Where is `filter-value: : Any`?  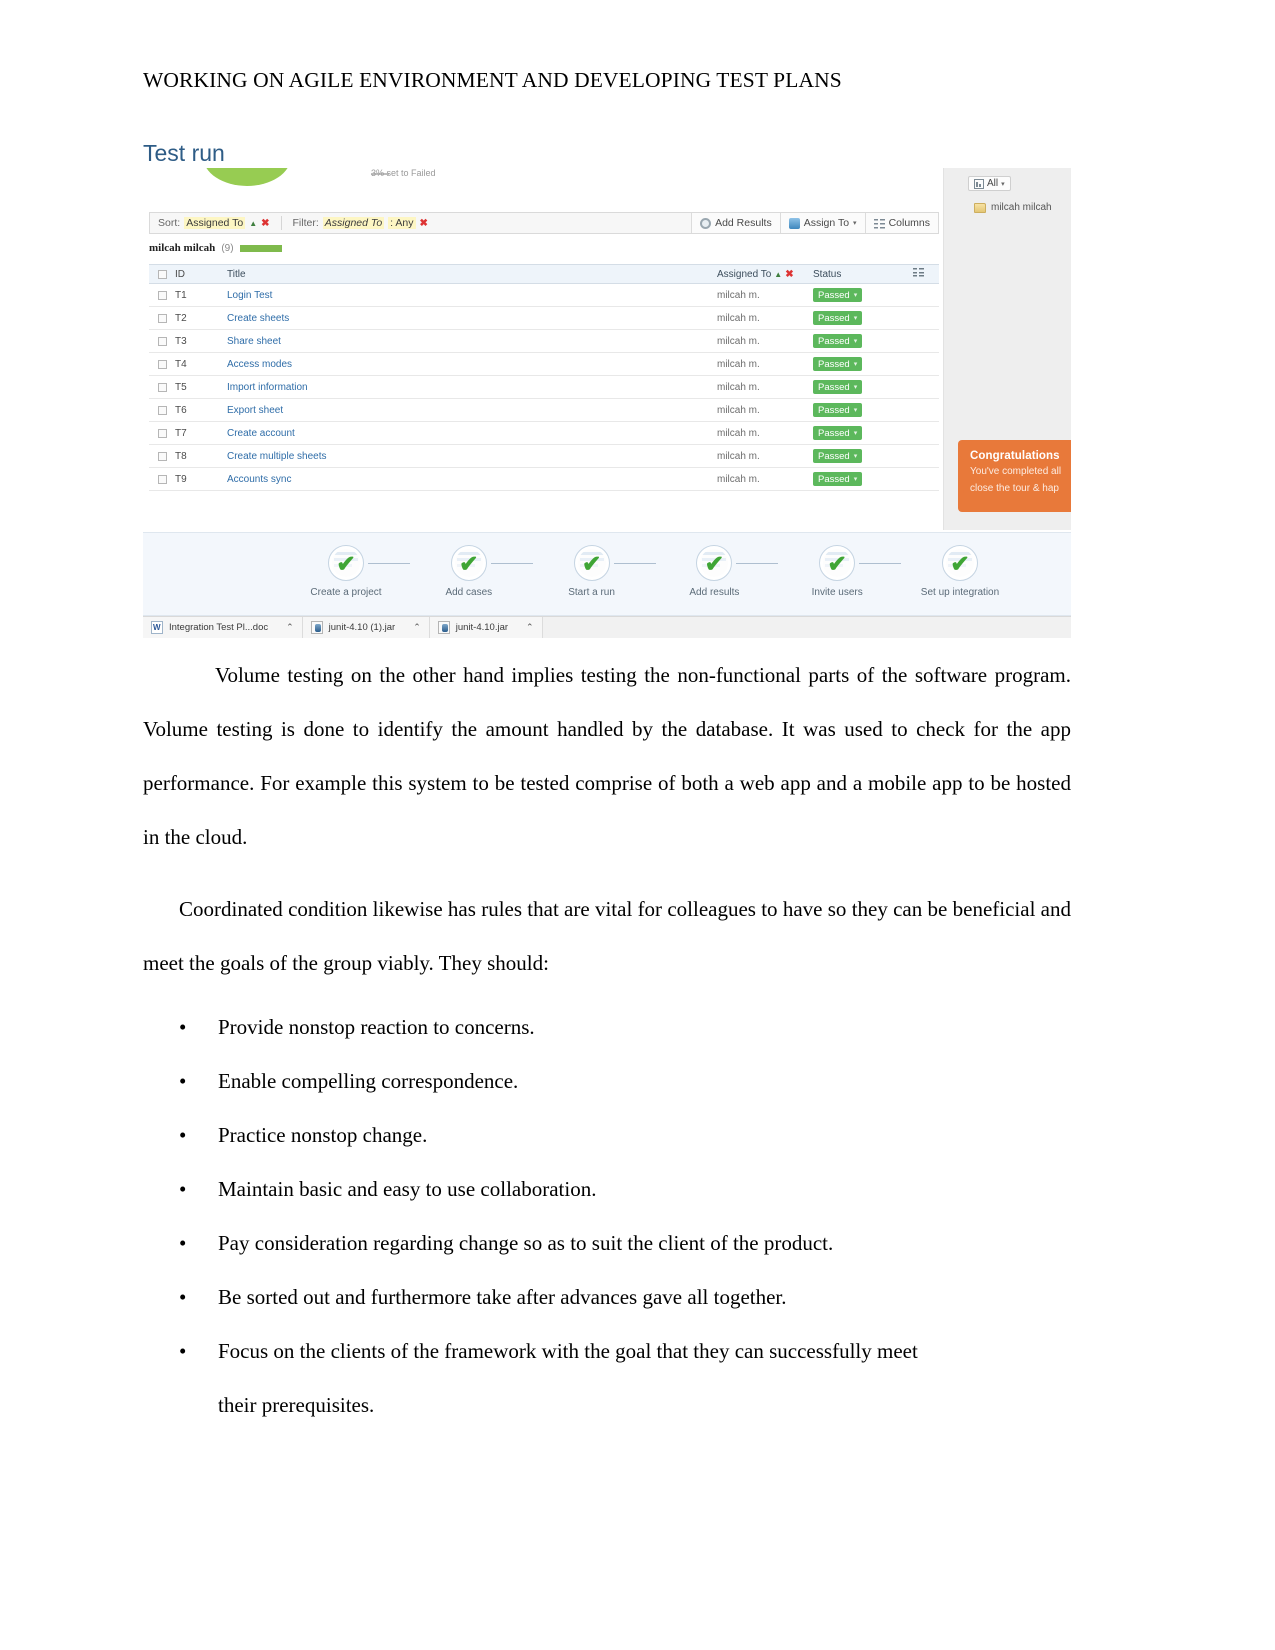 filter-value: : Any is located at coordinates (402, 223).